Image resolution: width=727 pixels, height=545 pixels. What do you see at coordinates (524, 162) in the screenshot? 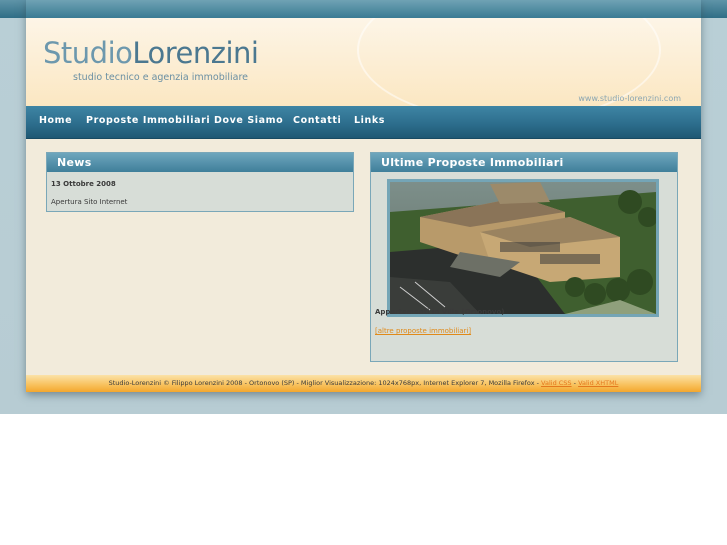
I see `proposals-box-title: Ultime Proposte Immobiliari` at bounding box center [524, 162].